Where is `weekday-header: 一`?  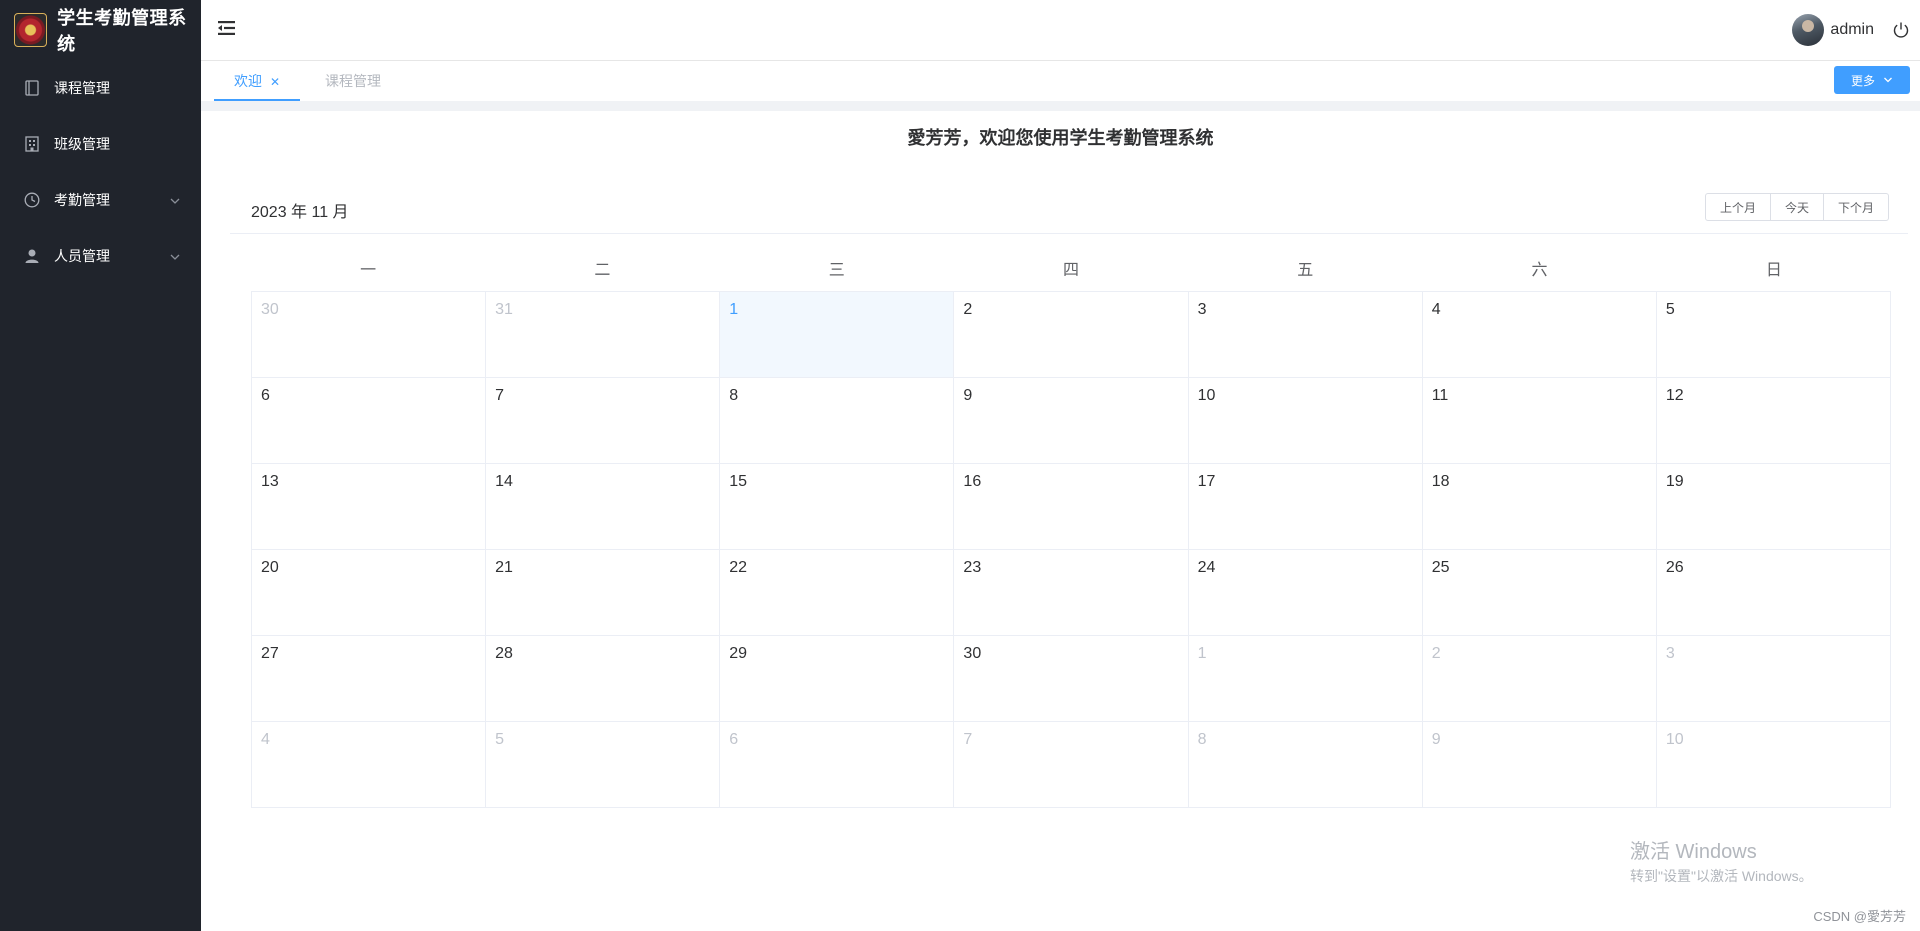
weekday-header: 一 is located at coordinates (368, 270).